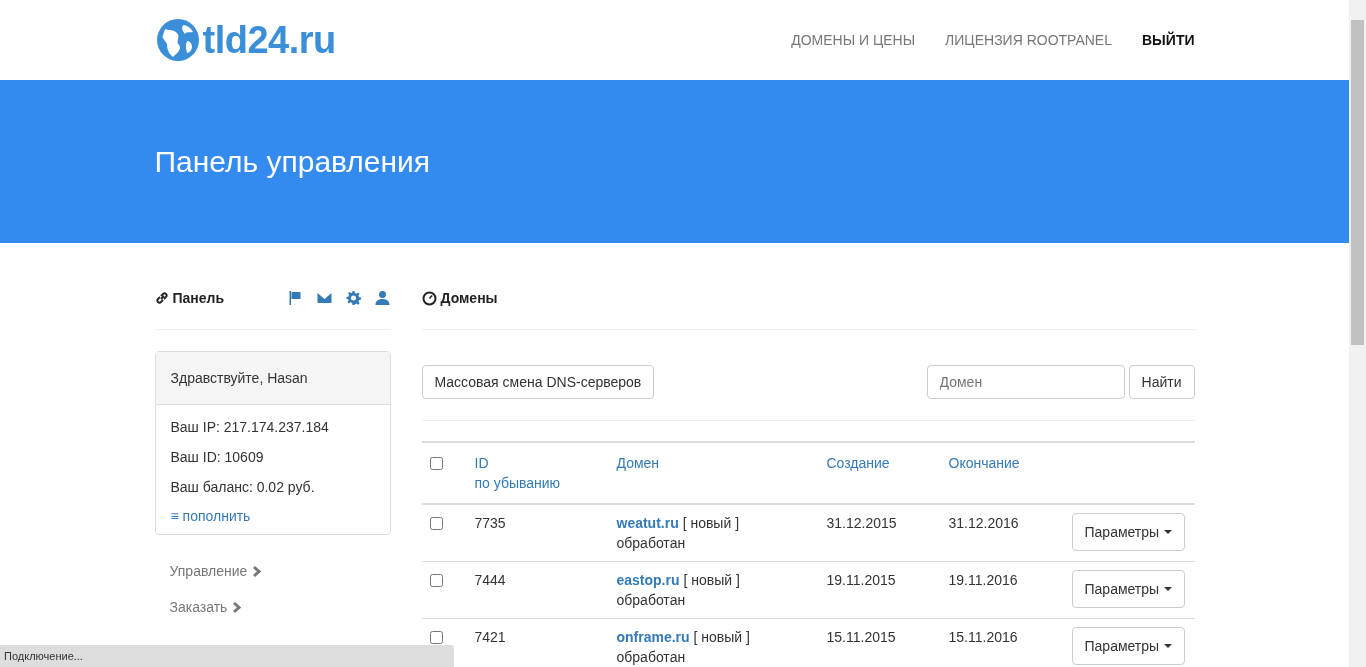 This screenshot has width=1366, height=667. Describe the element at coordinates (429, 298) in the screenshot. I see `dashboard-icon` at that location.